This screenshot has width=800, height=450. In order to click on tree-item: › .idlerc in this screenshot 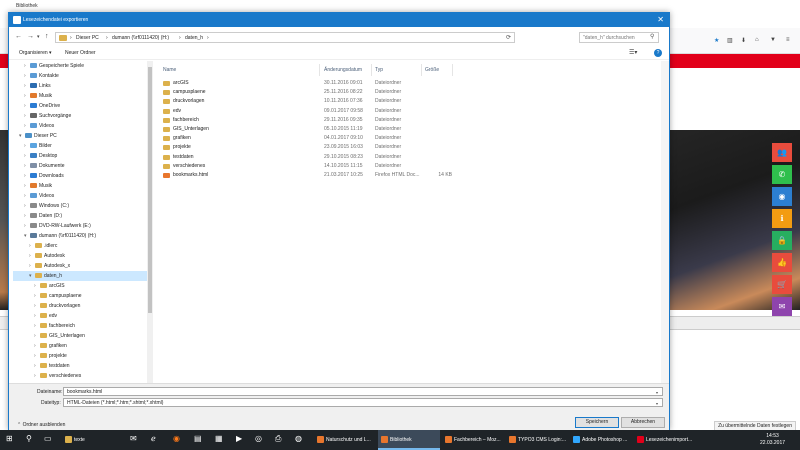, I will do `click(80, 246)`.